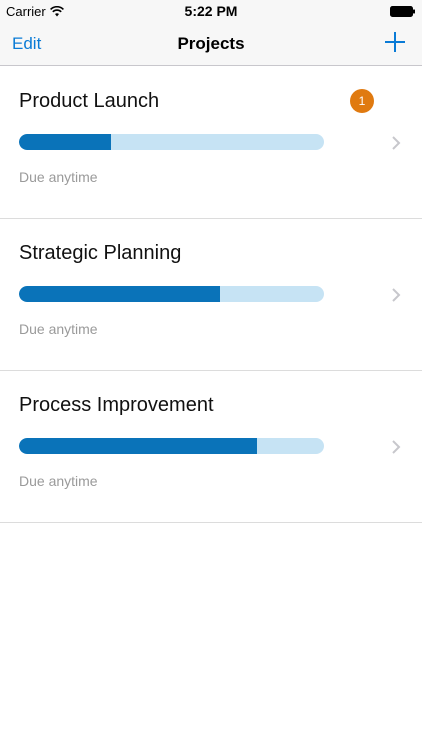  I want to click on project-name: Product Launch, so click(89, 101).